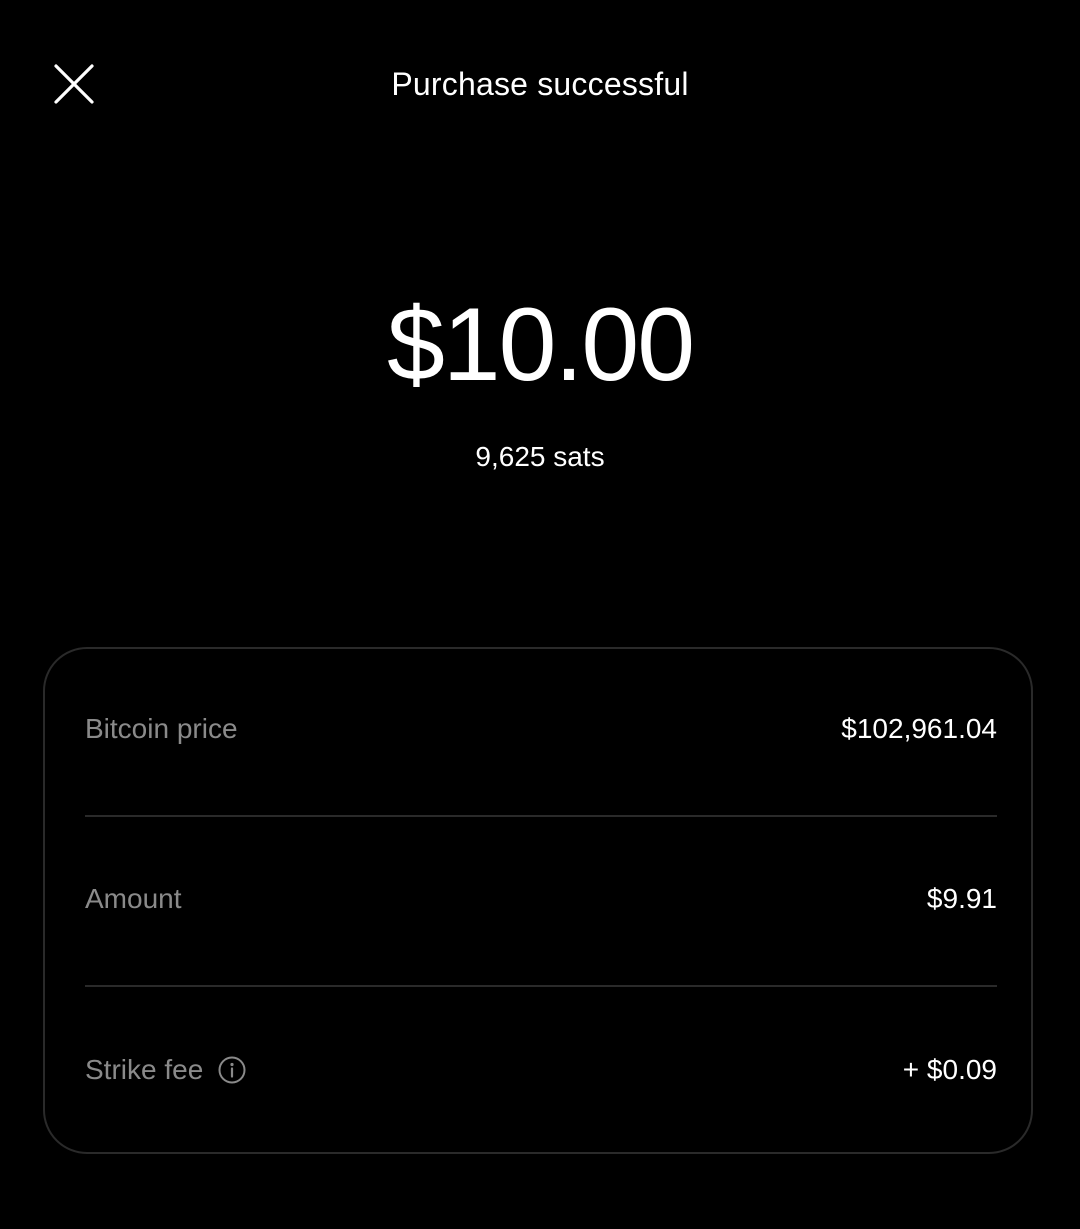  What do you see at coordinates (144, 1069) in the screenshot?
I see `detail-label: Strike fee` at bounding box center [144, 1069].